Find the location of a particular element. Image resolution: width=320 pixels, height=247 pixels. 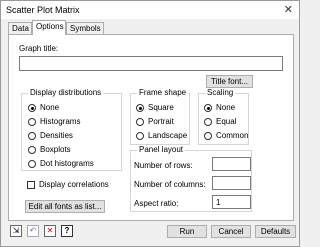

close-icon: ✕ is located at coordinates (288, 9).